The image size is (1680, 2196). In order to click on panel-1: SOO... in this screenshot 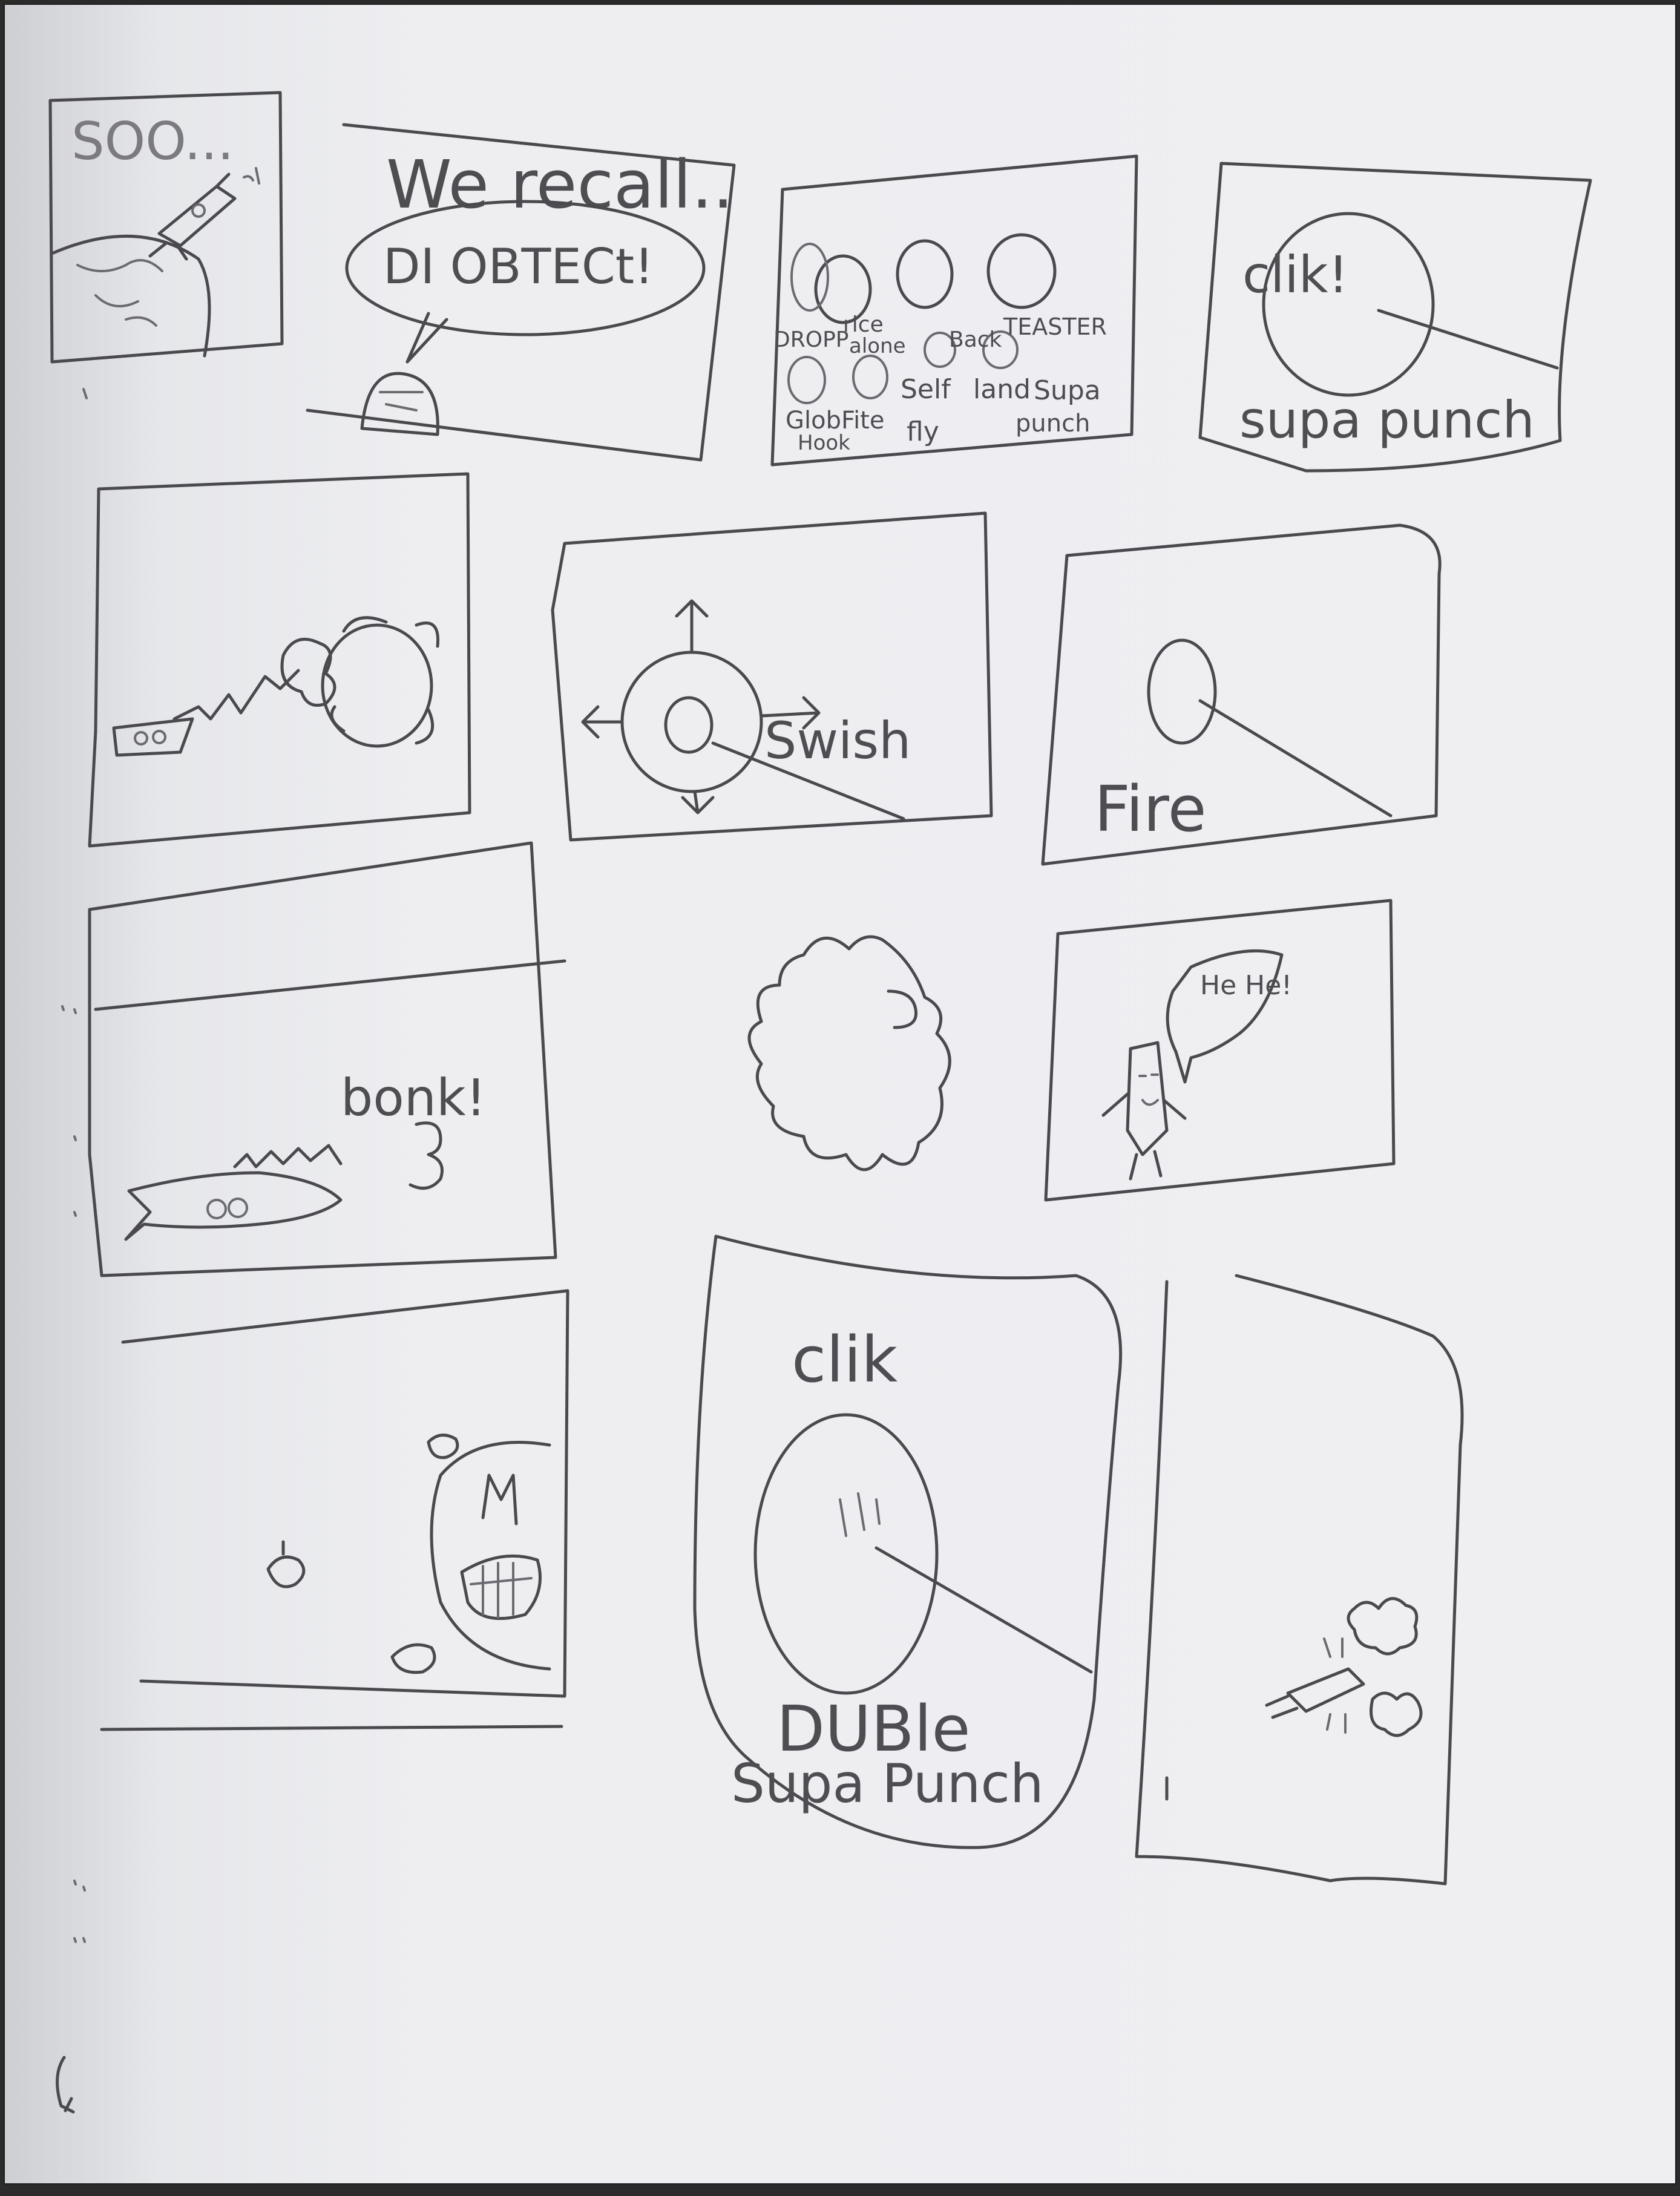, I will do `click(166, 228)`.